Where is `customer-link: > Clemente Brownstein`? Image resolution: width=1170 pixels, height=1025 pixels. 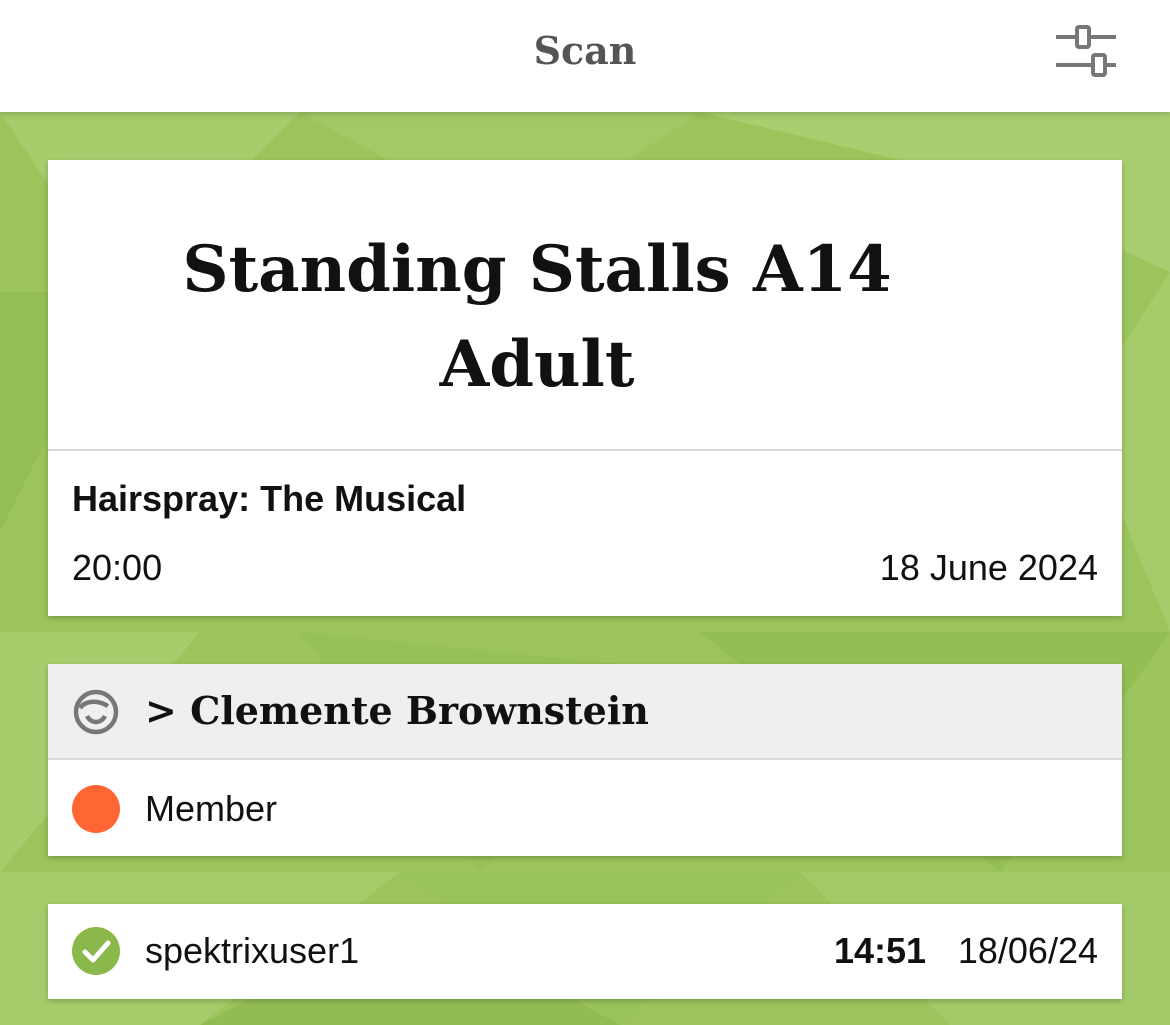 customer-link: > Clemente Brownstein is located at coordinates (585, 711).